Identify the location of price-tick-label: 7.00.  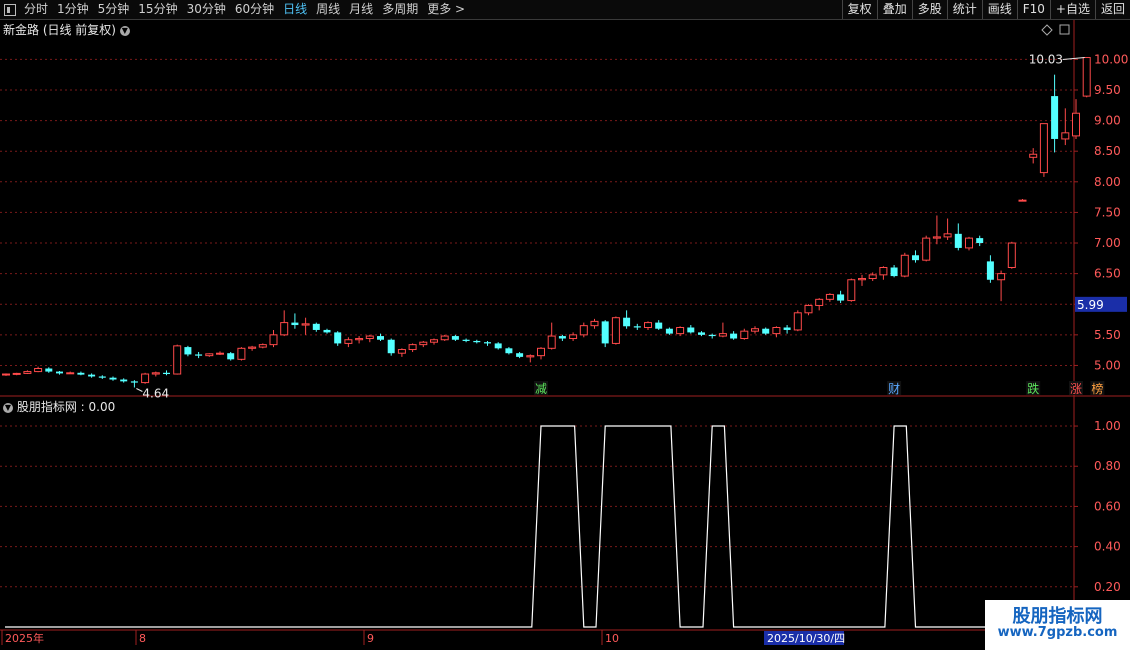
(1107, 243).